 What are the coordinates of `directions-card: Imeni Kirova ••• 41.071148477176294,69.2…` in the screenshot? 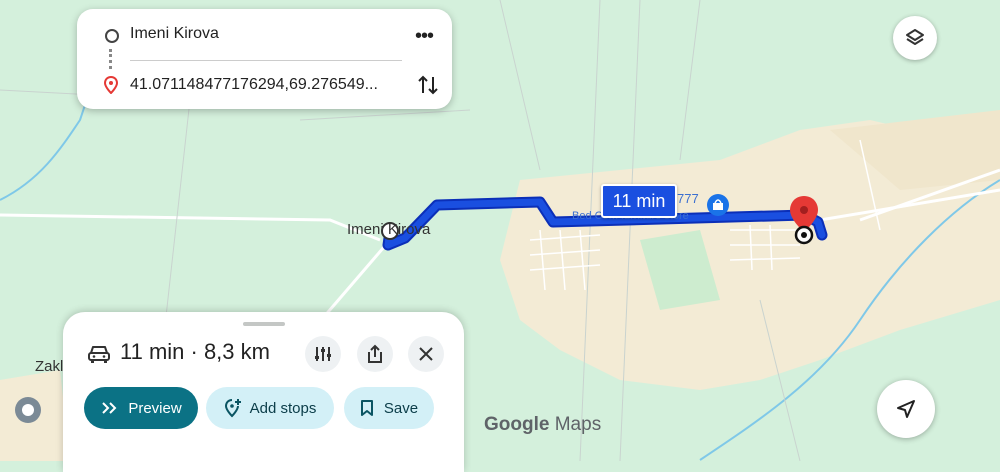 It's located at (264, 59).